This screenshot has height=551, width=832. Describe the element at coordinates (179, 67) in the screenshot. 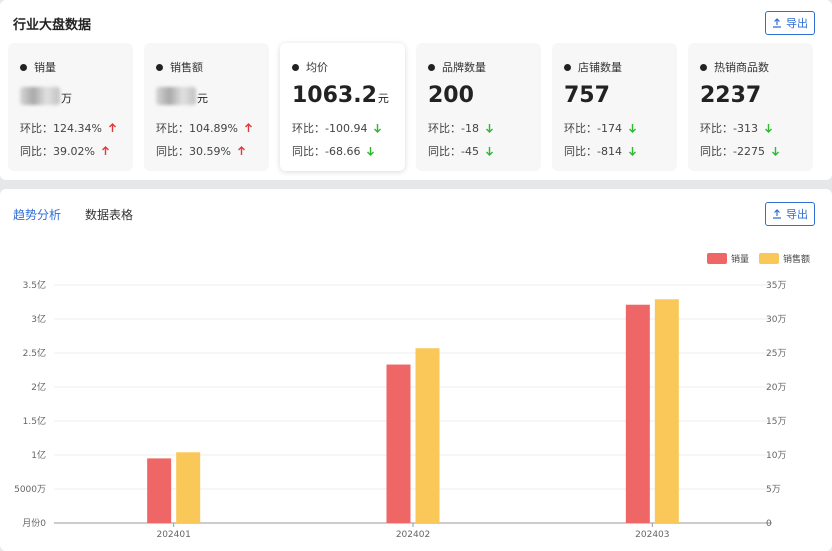

I see `metric-name: 销售额` at that location.